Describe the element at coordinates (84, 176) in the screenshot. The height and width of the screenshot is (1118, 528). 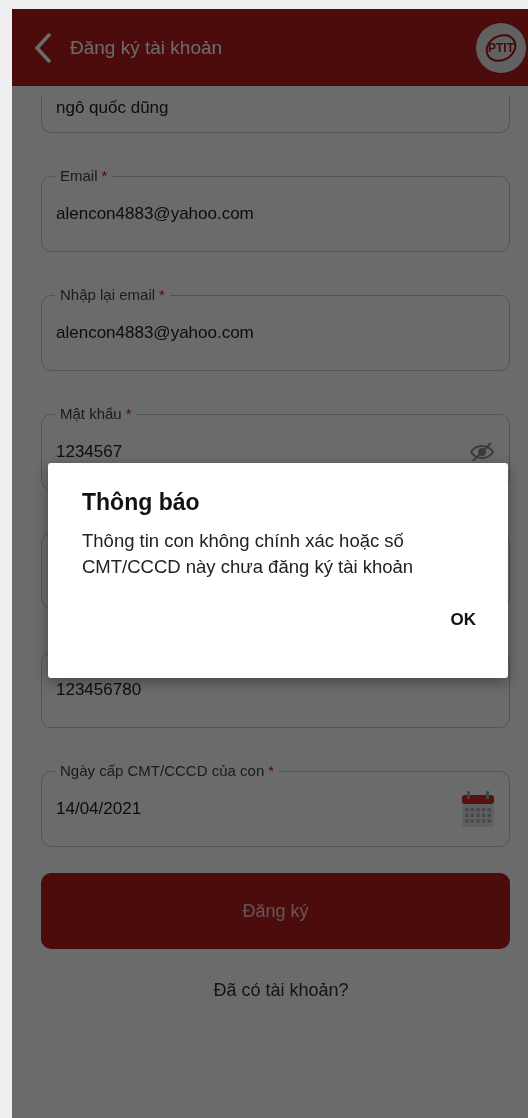
I see `field-label: Email *` at that location.